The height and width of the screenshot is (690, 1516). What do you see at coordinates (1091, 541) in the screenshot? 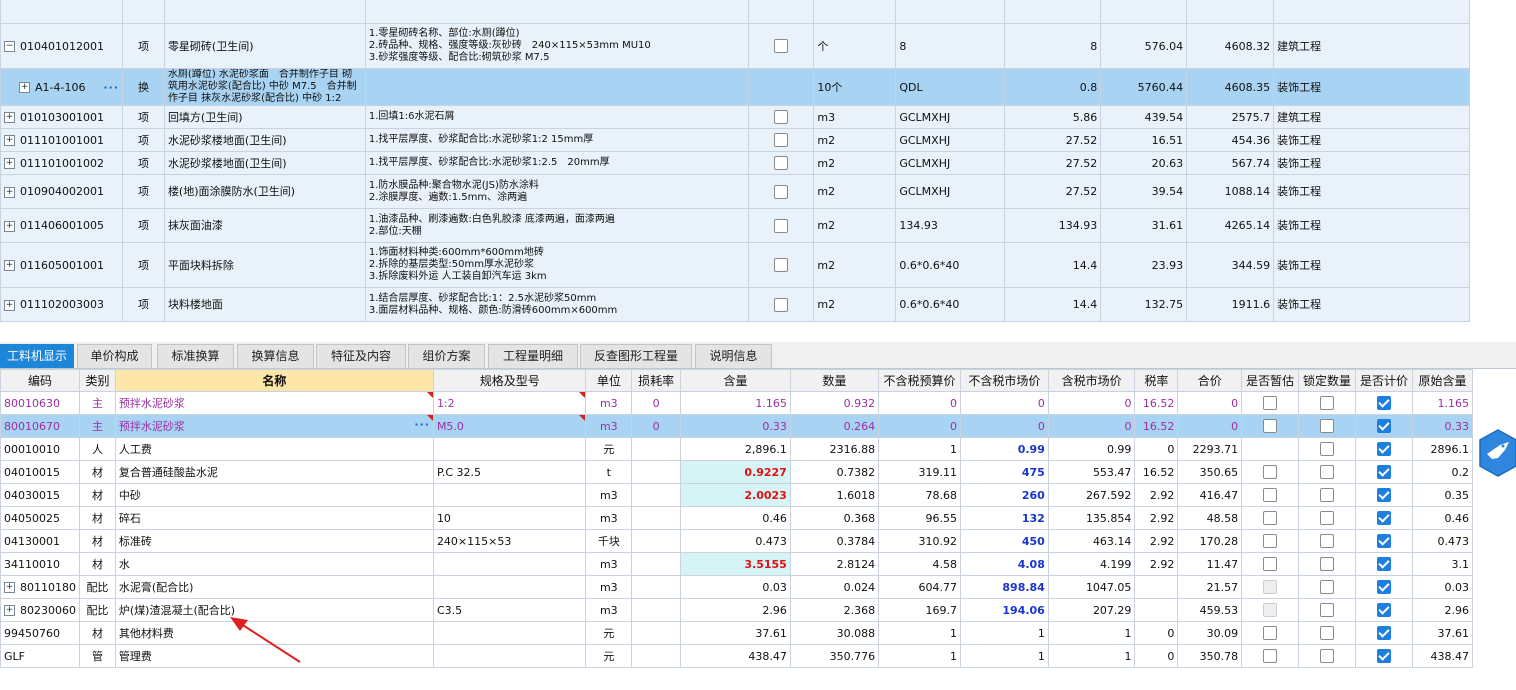
I see `resource-taxed-price: 463.14` at bounding box center [1091, 541].